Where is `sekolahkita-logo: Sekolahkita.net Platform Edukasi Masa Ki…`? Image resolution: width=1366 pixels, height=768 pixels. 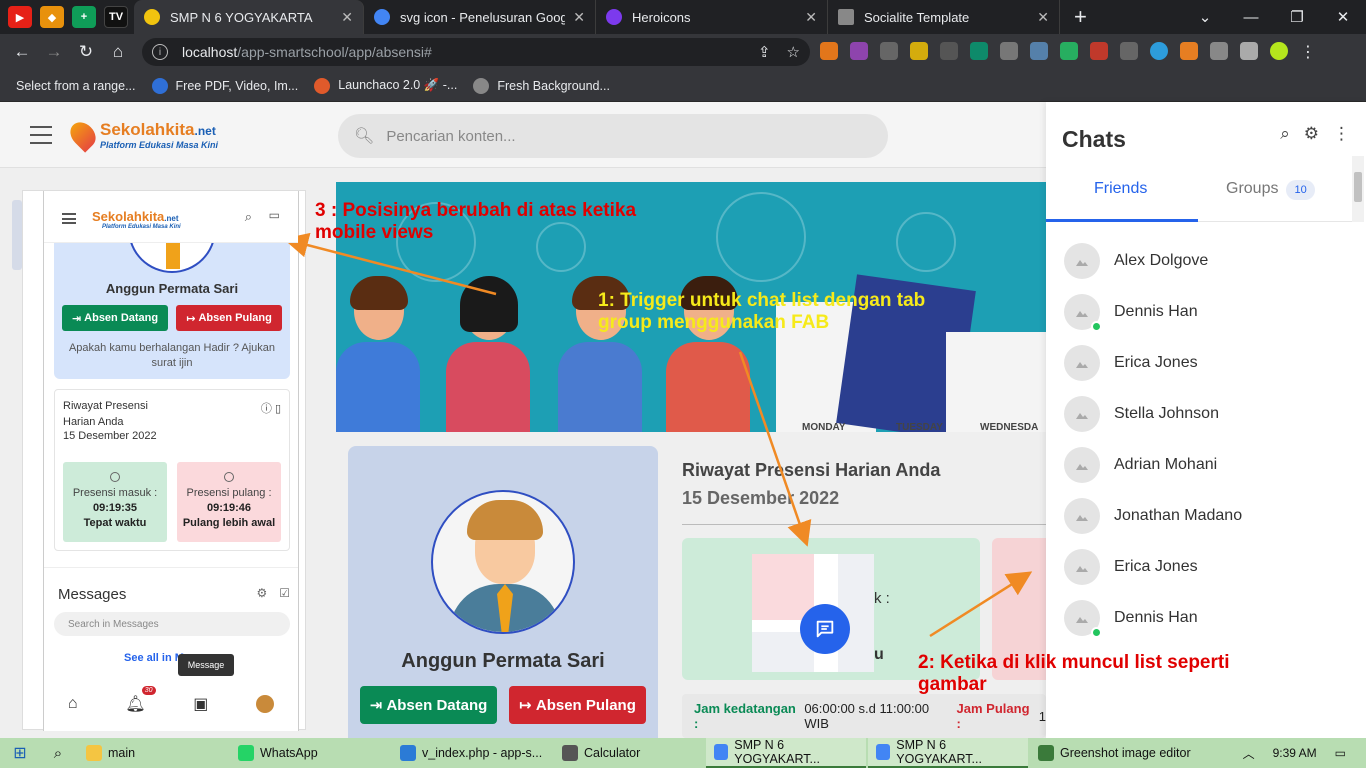 sekolahkita-logo: Sekolahkita.net Platform Edukasi Masa Ki… is located at coordinates (141, 135).